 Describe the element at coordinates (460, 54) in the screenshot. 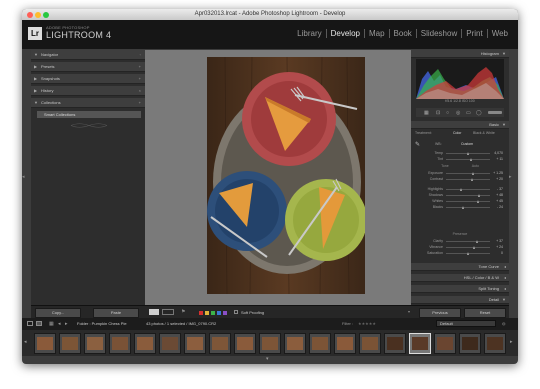

I see `panel-header-histogram: Histogram ▼` at that location.